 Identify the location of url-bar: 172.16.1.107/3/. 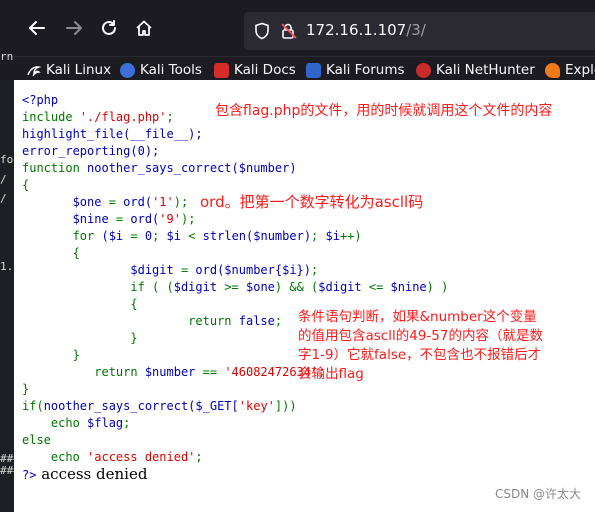
(419, 31).